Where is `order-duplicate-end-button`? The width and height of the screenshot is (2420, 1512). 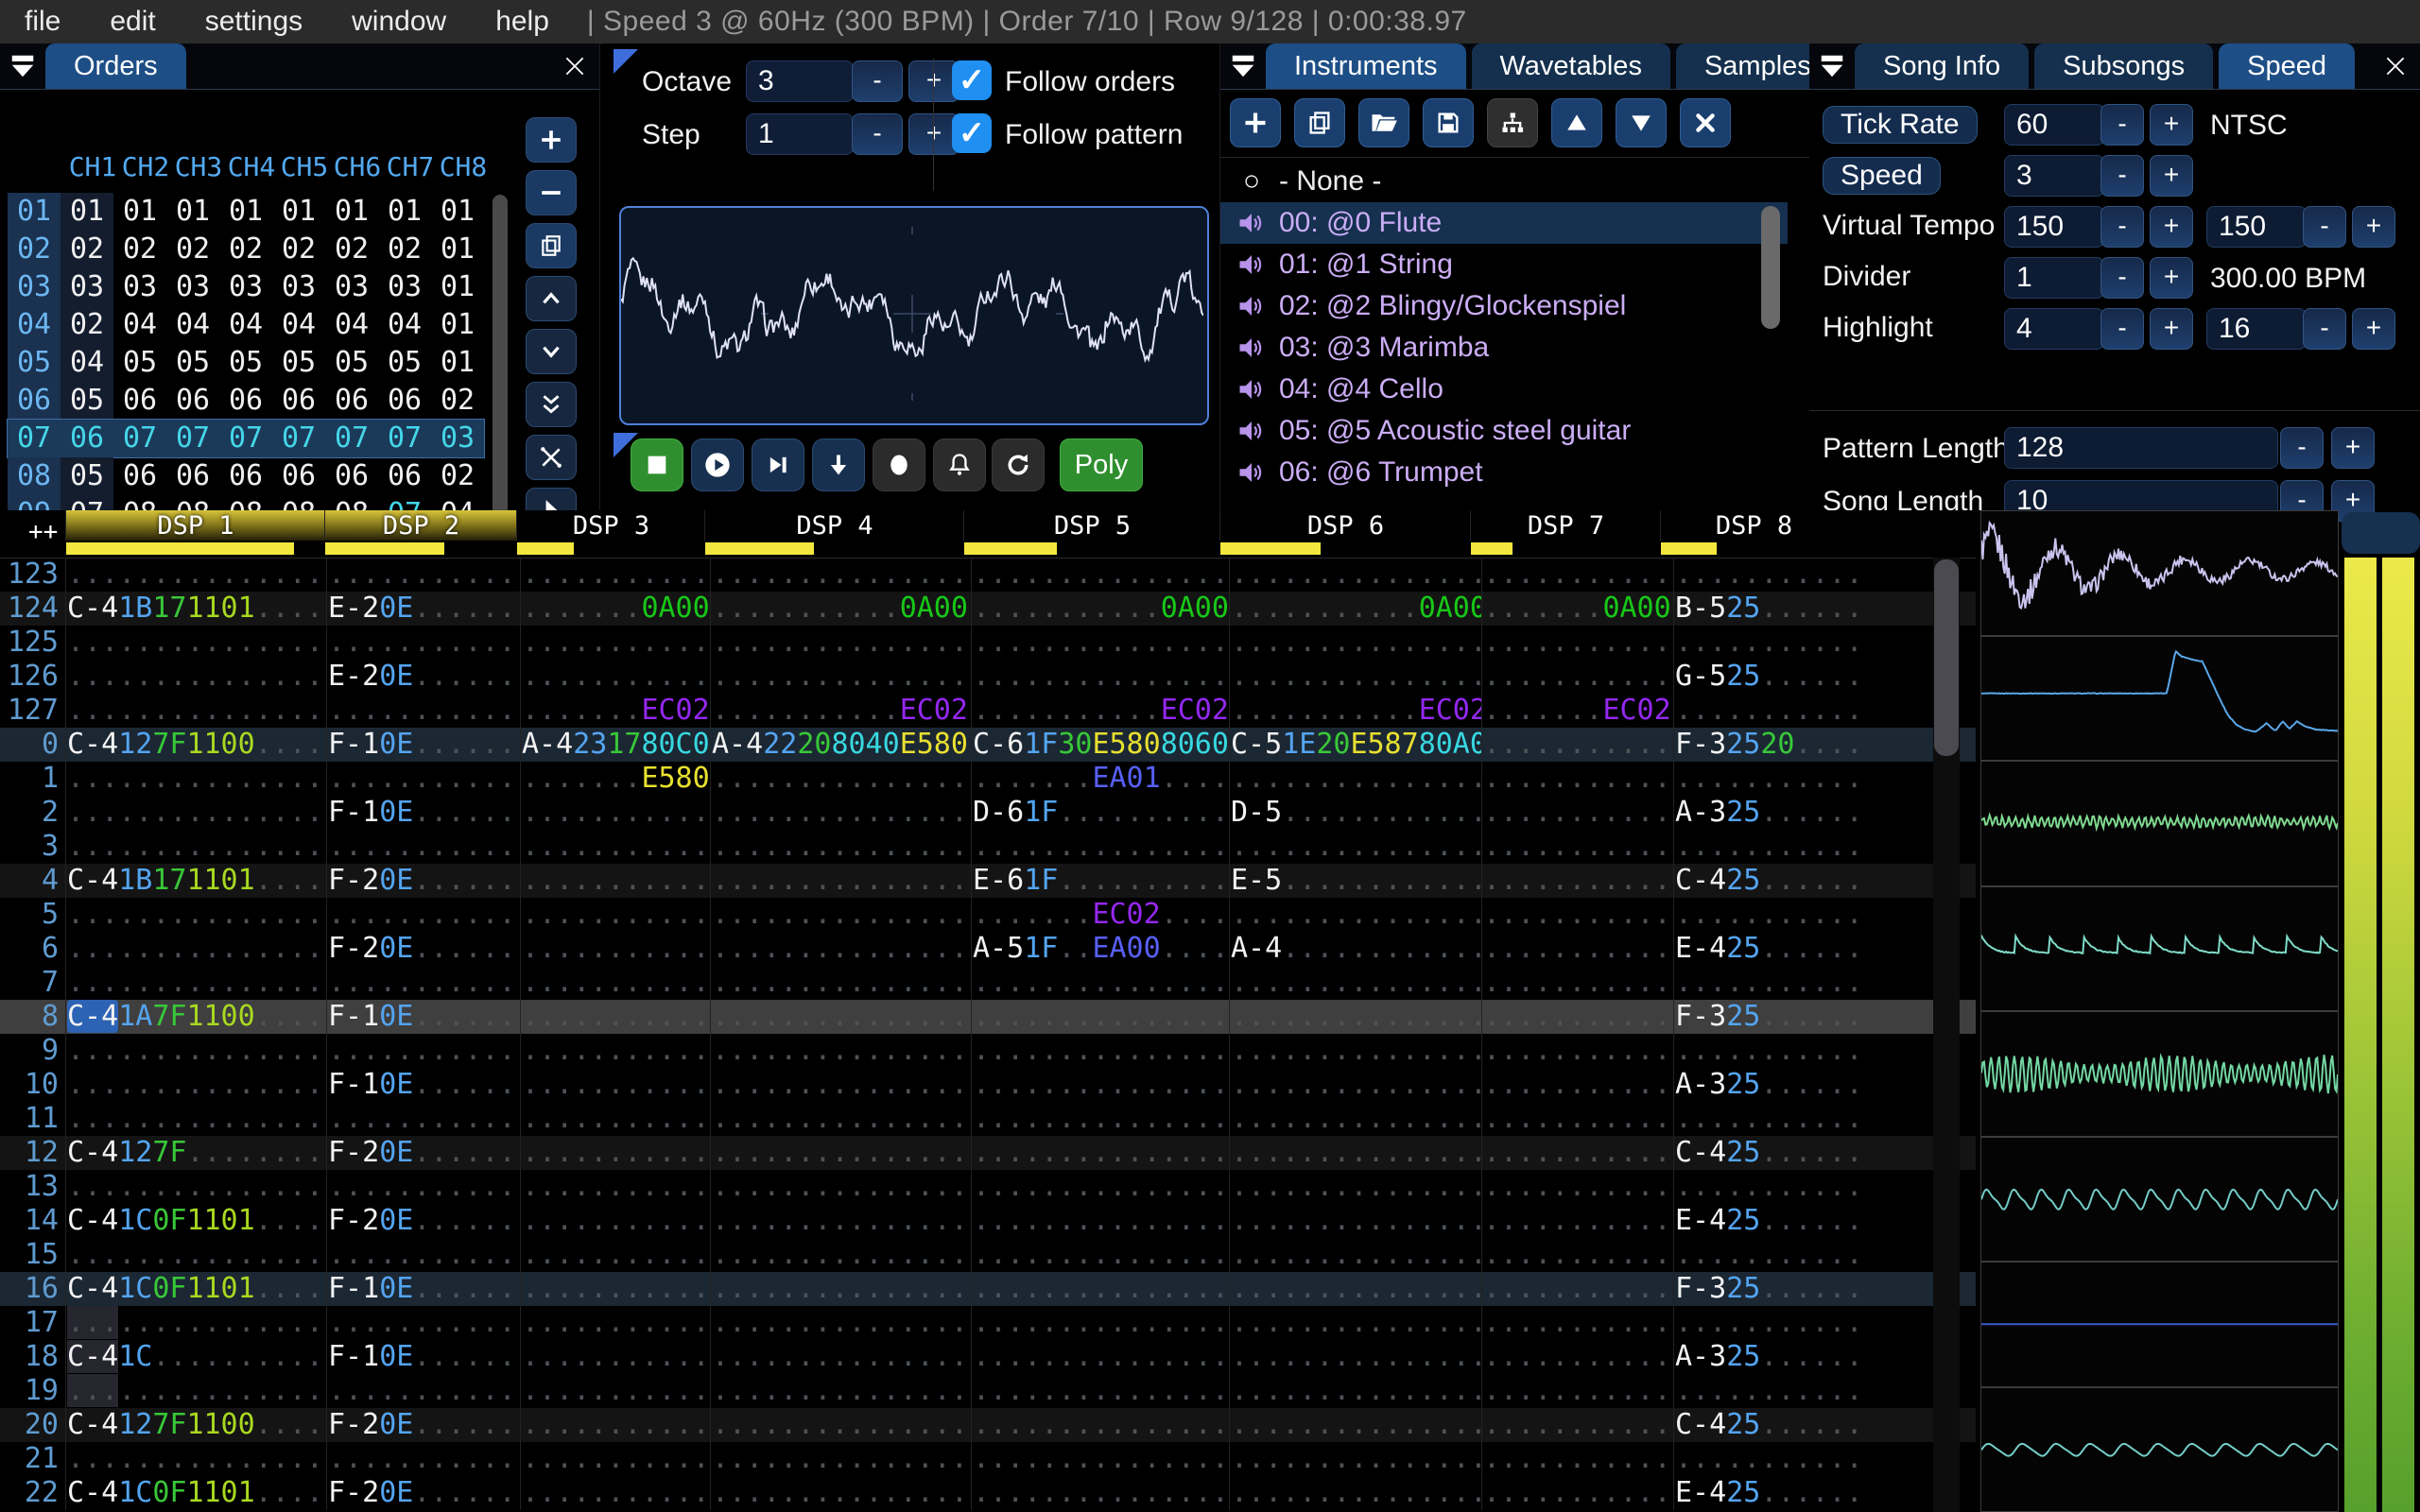 order-duplicate-end-button is located at coordinates (551, 404).